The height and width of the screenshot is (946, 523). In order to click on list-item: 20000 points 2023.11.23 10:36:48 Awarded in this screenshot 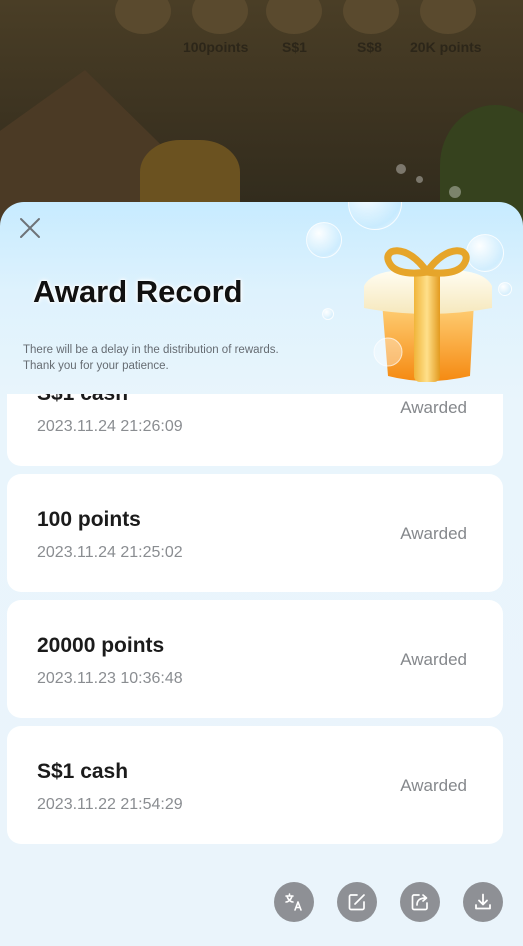, I will do `click(255, 659)`.